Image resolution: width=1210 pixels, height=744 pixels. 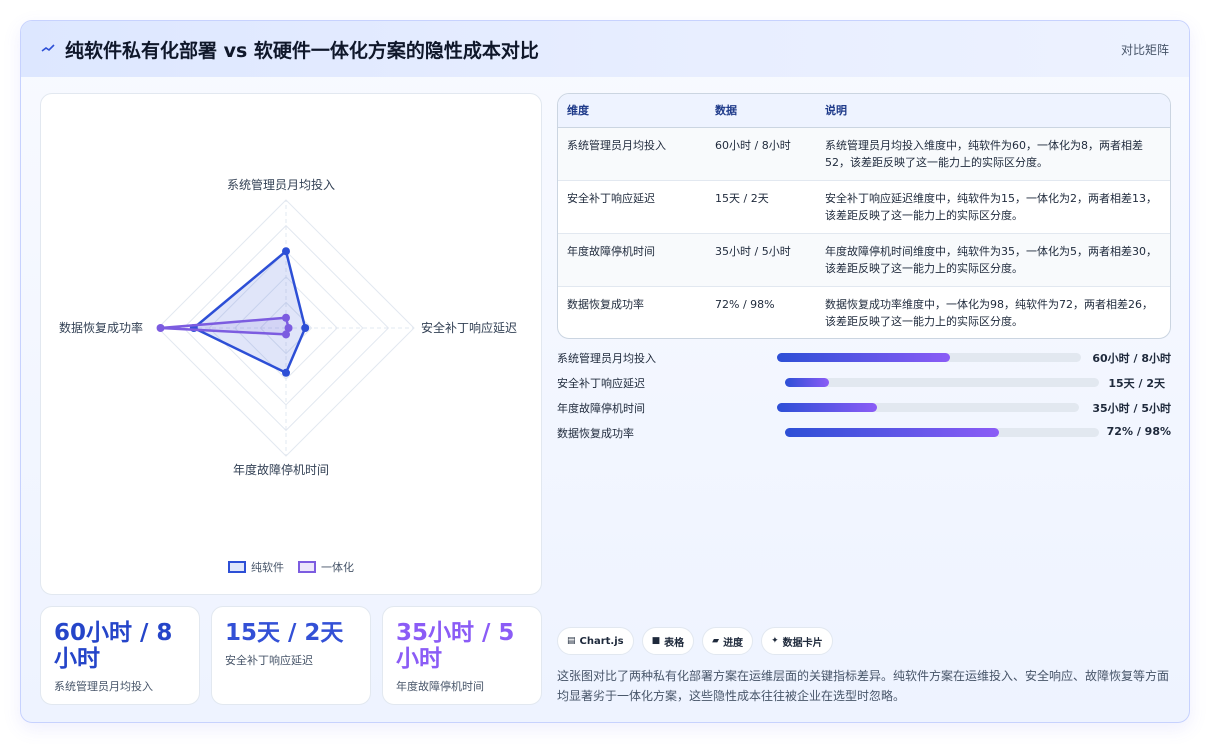 I want to click on chip-label: 进度, so click(x=733, y=643).